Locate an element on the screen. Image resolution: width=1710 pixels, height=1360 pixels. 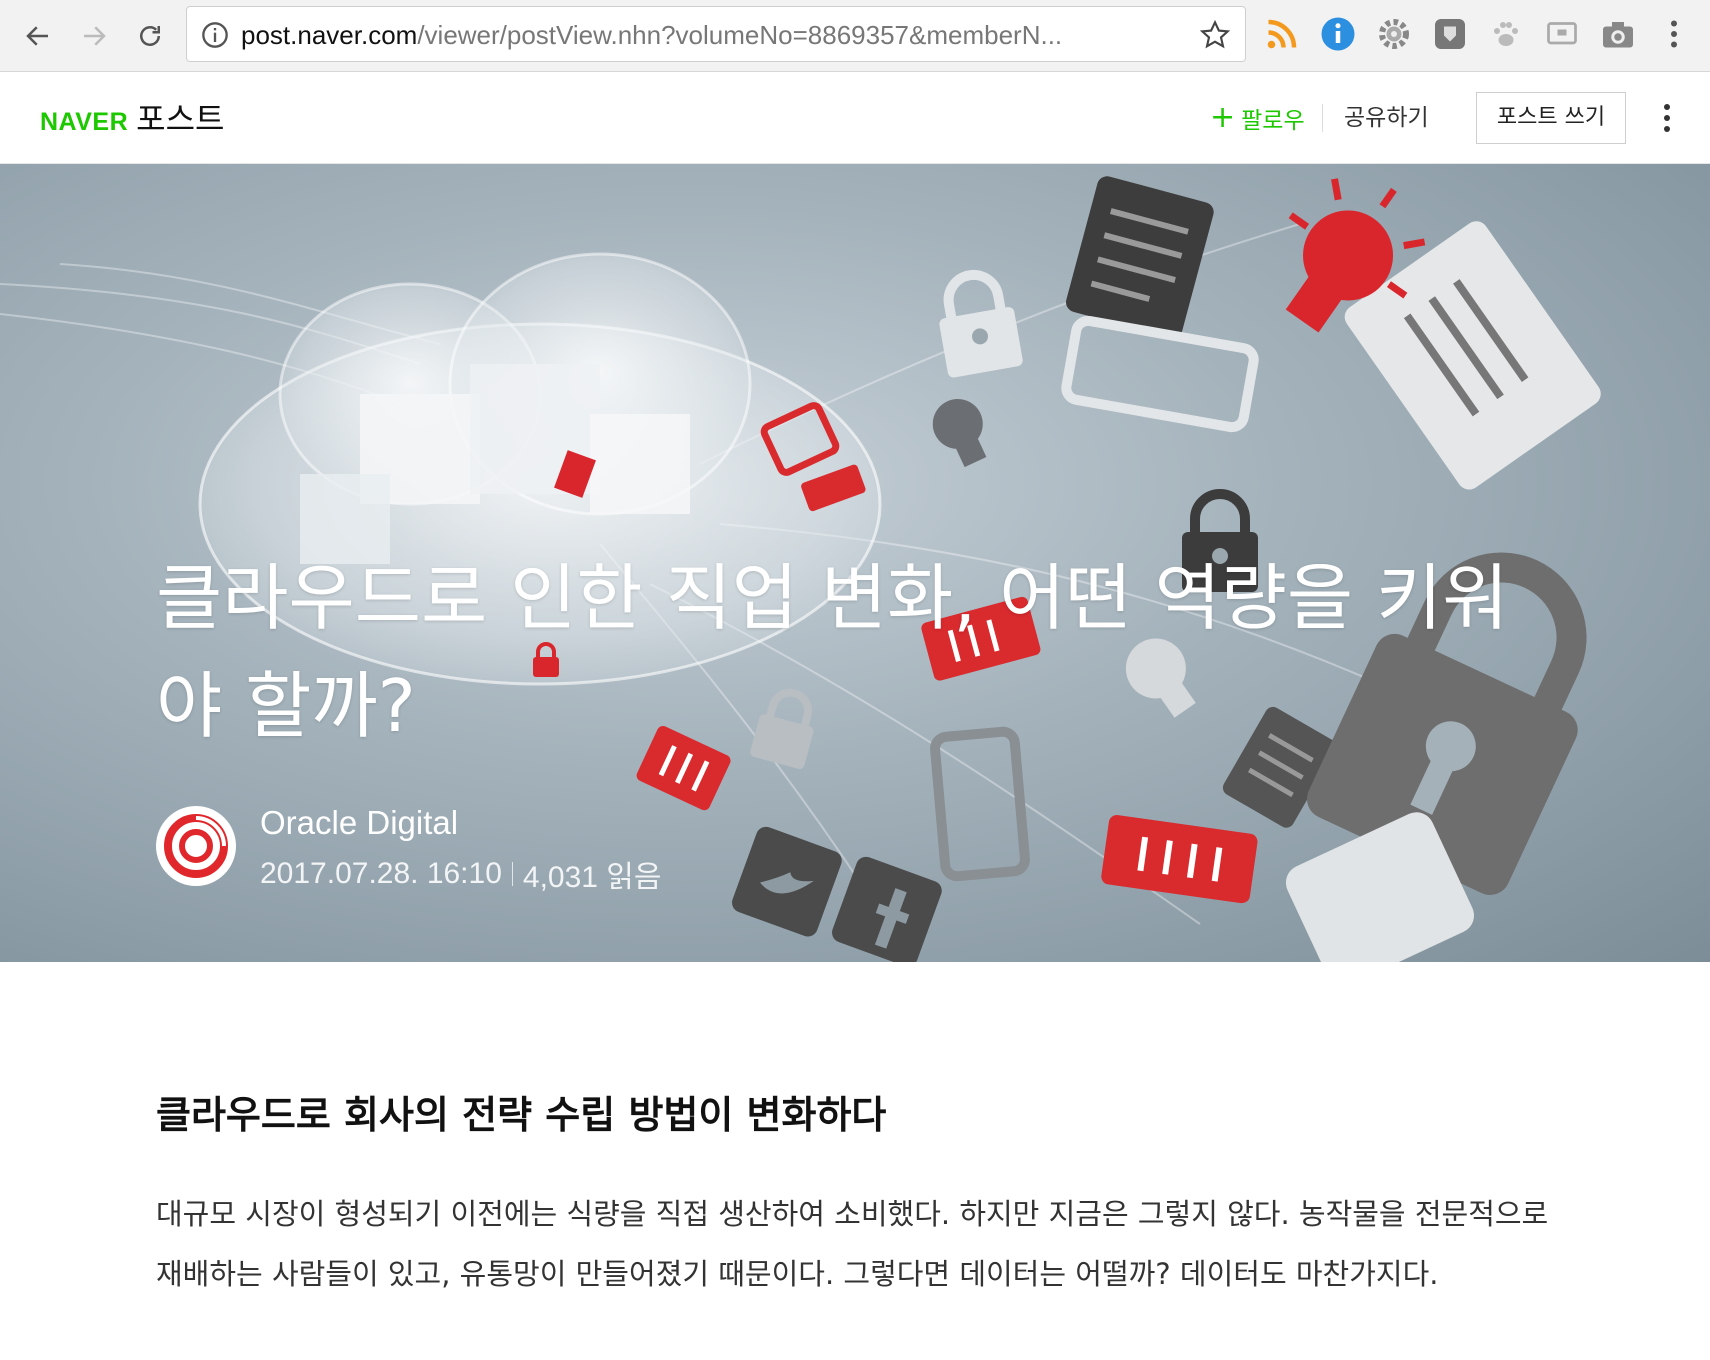
paw-extension-icon is located at coordinates (1506, 34).